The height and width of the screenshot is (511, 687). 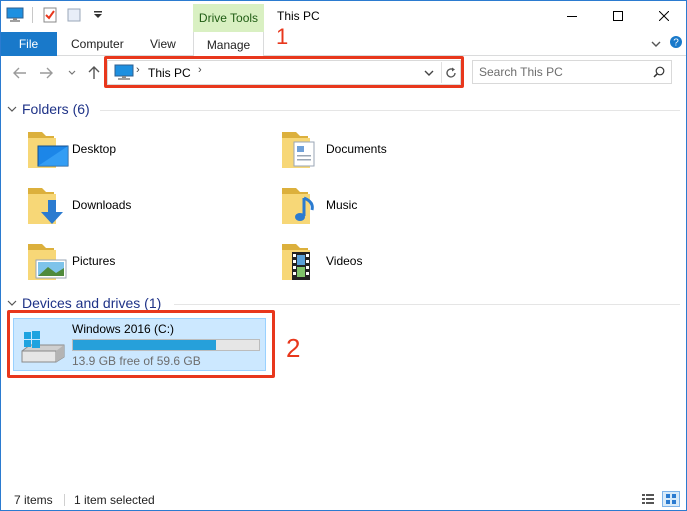 What do you see at coordinates (141, 150) in the screenshot?
I see `folder-tile-desktop: Desktop` at bounding box center [141, 150].